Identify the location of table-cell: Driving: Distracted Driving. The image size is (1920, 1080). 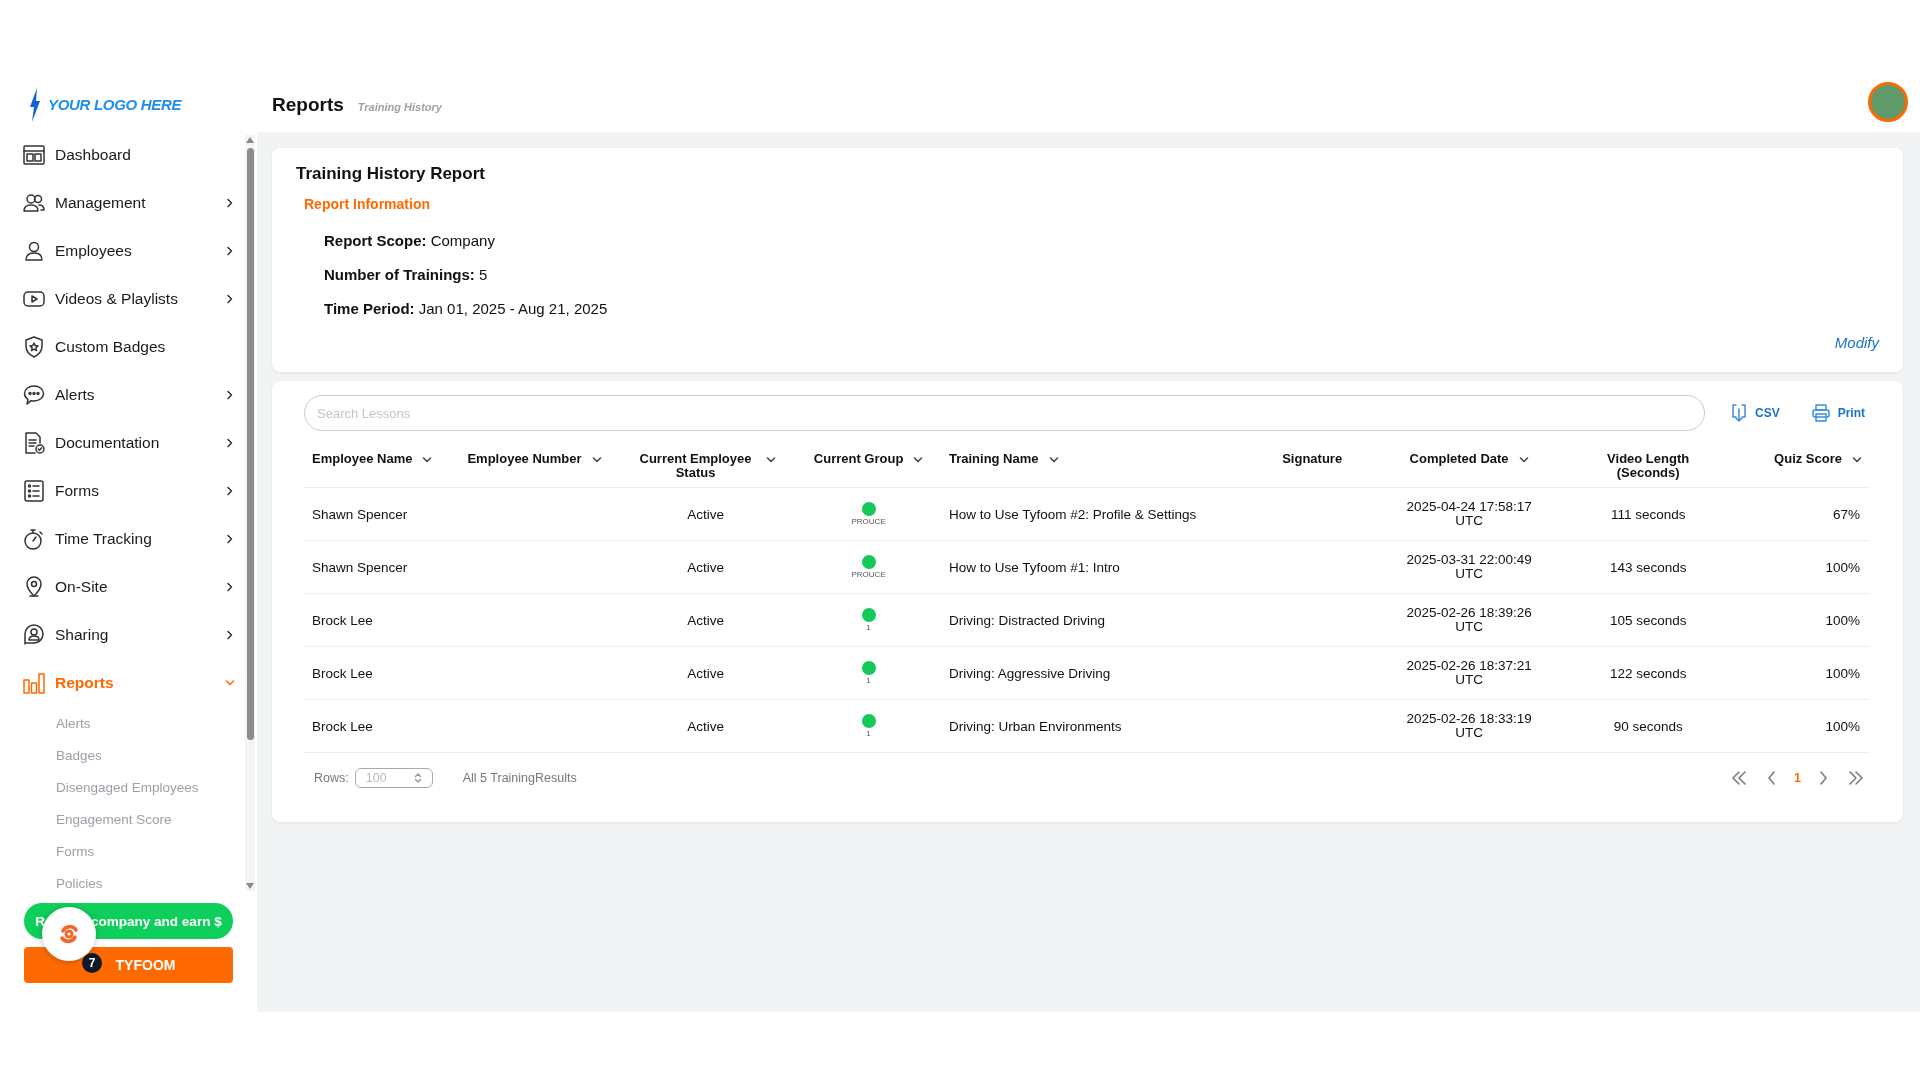
(1026, 620).